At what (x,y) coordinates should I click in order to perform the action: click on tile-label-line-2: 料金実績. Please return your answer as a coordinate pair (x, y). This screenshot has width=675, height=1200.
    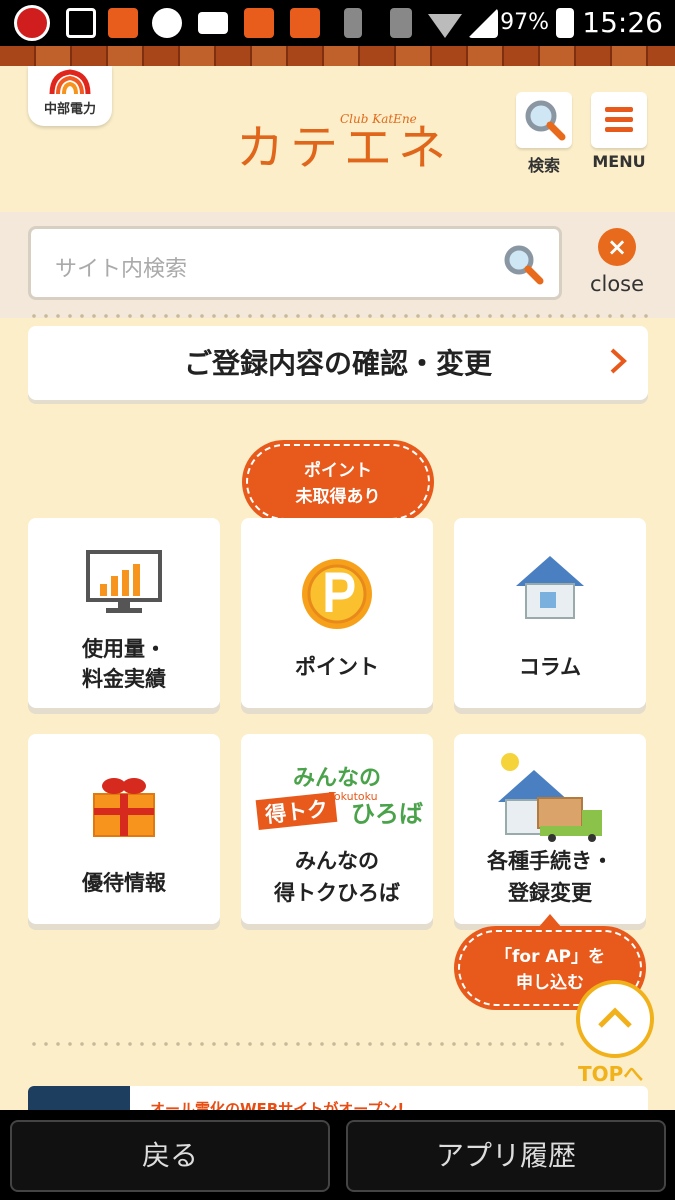
    Looking at the image, I should click on (124, 679).